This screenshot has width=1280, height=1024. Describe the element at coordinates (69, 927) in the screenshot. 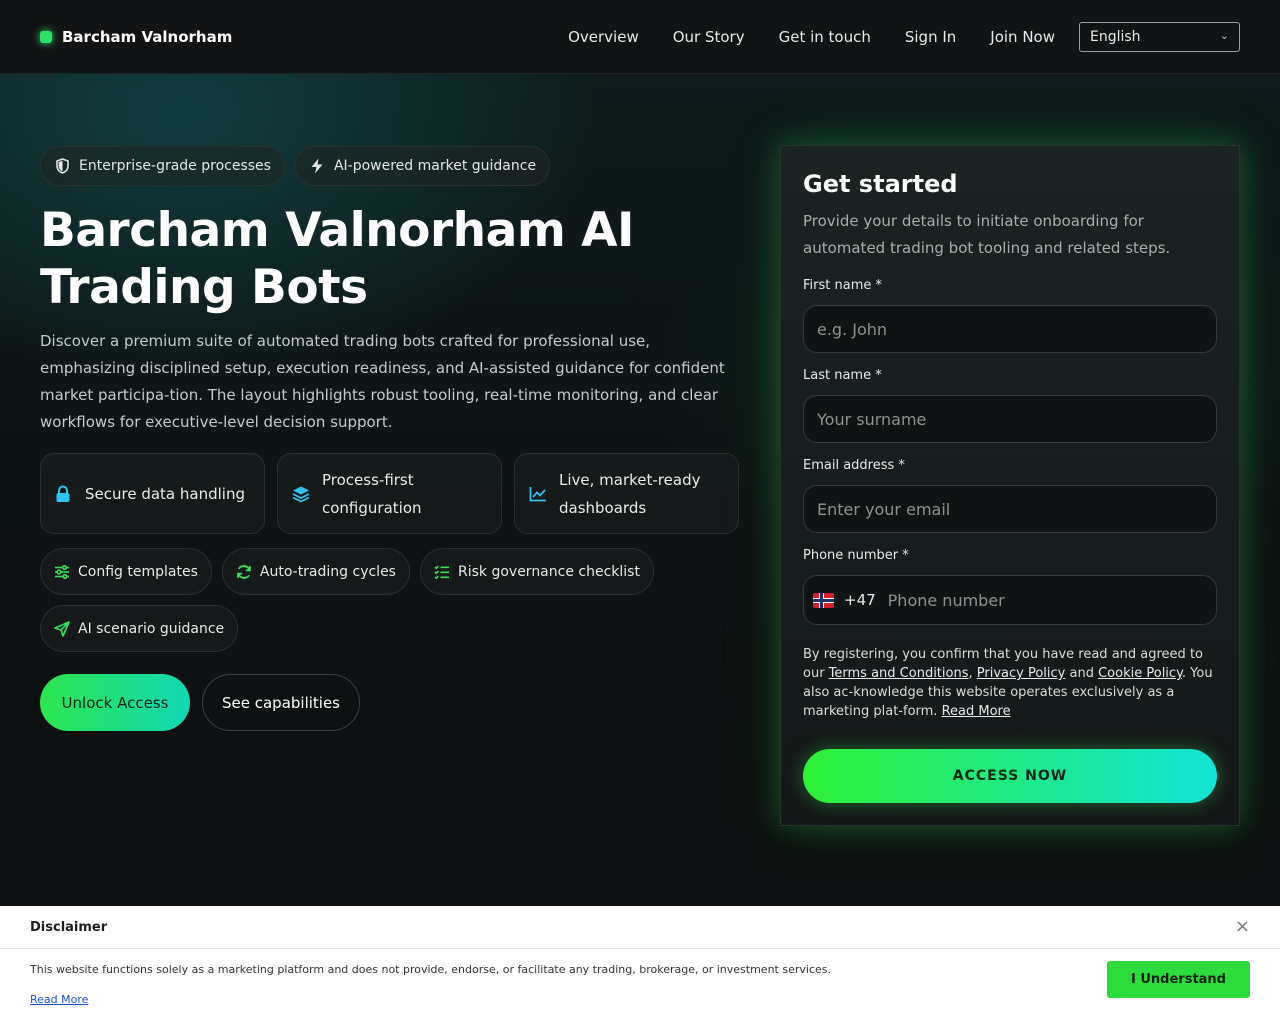

I see `disclaimer-title: Disclaimer` at that location.